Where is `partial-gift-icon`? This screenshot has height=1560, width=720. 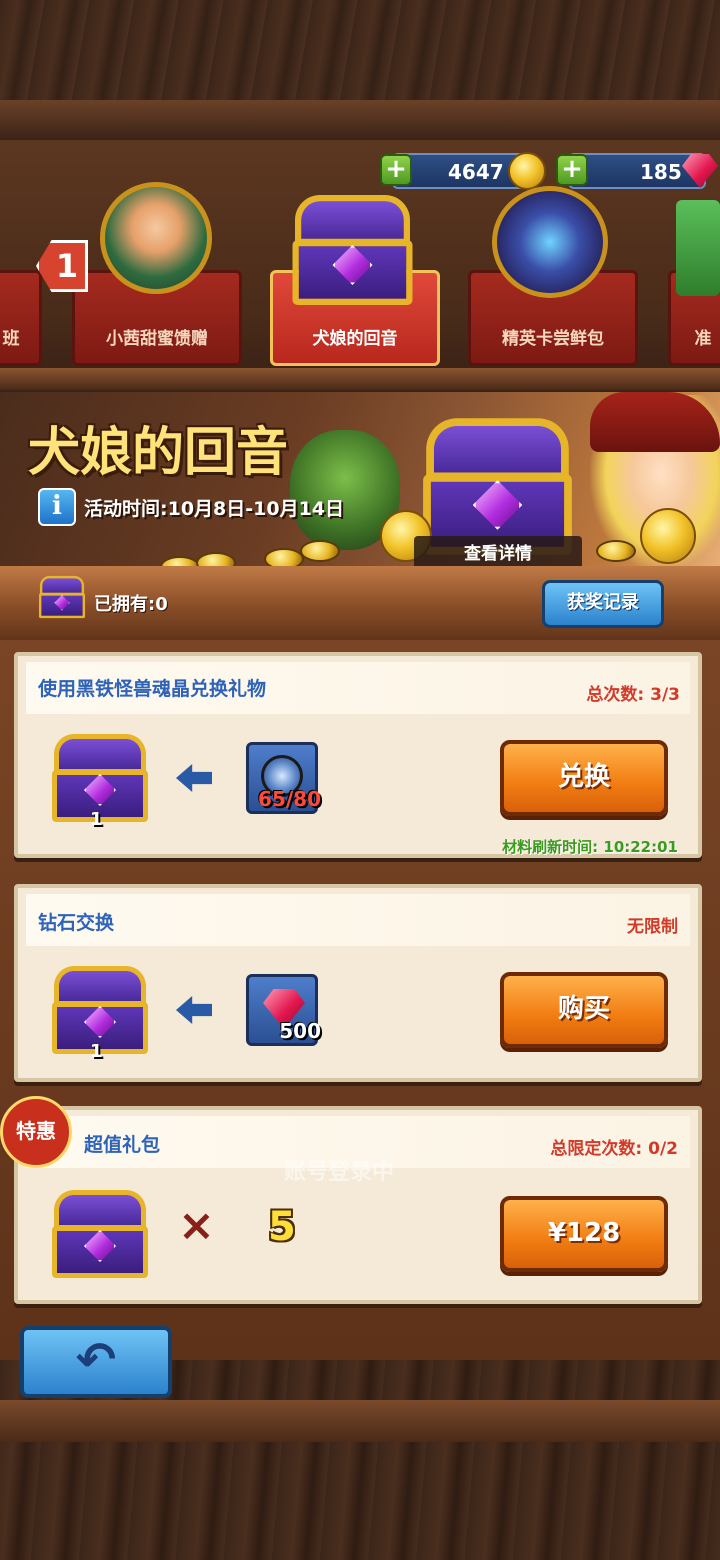 partial-gift-icon is located at coordinates (698, 248).